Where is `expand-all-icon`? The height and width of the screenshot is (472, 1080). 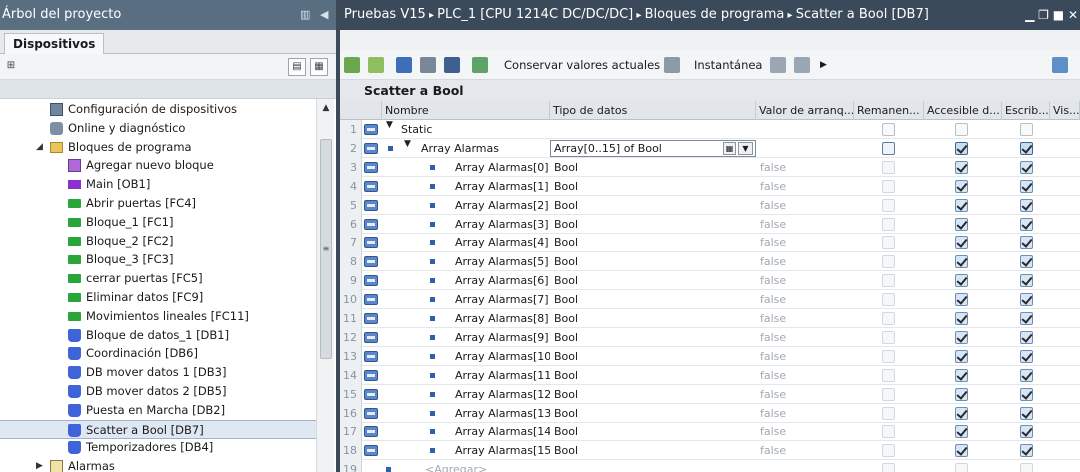
expand-all-icon is located at coordinates (404, 65).